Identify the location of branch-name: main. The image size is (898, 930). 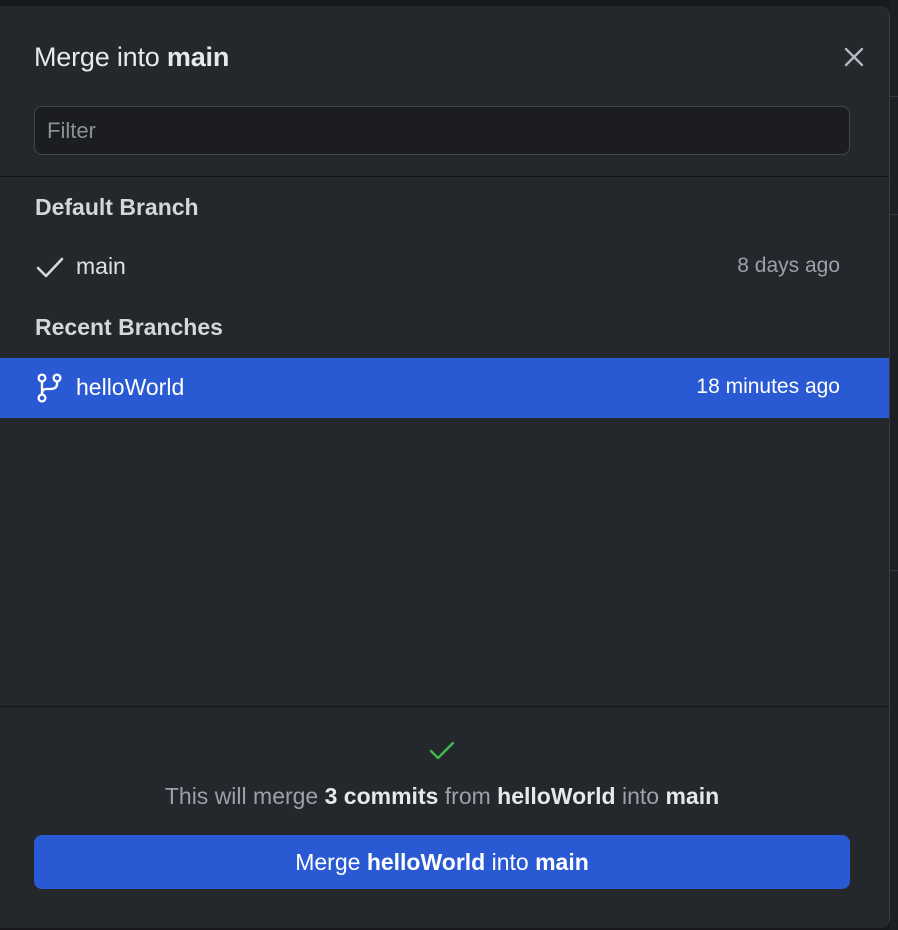
(101, 266).